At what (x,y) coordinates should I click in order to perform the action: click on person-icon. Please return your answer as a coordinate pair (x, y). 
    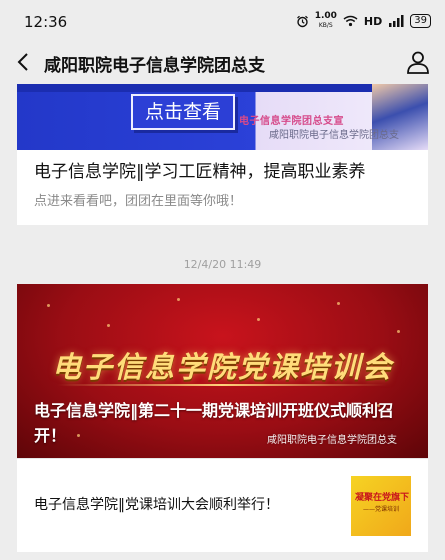
    Looking at the image, I should click on (418, 62).